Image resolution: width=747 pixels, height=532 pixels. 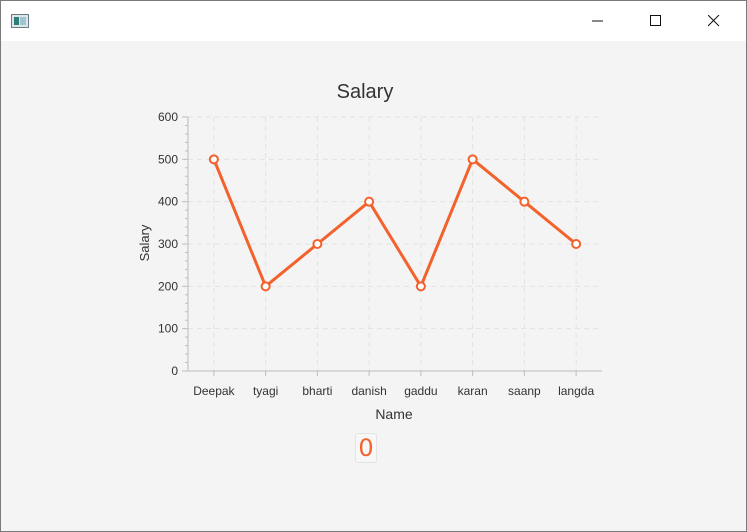 What do you see at coordinates (524, 391) in the screenshot?
I see `x-tick-label: saanp` at bounding box center [524, 391].